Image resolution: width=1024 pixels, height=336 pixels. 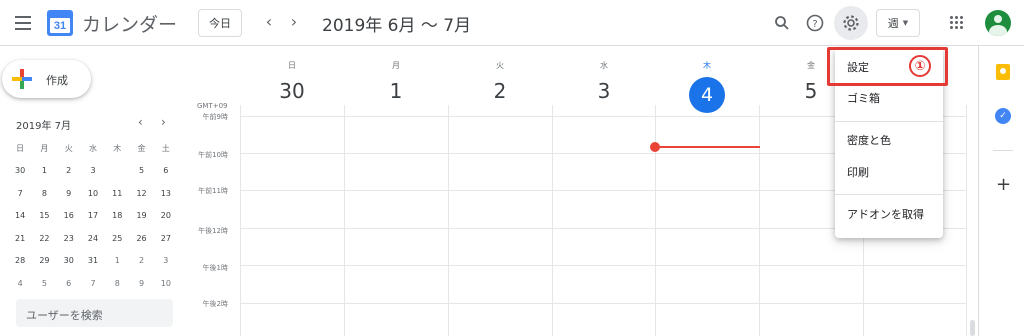 I want to click on mini-day: 16, so click(x=69, y=215).